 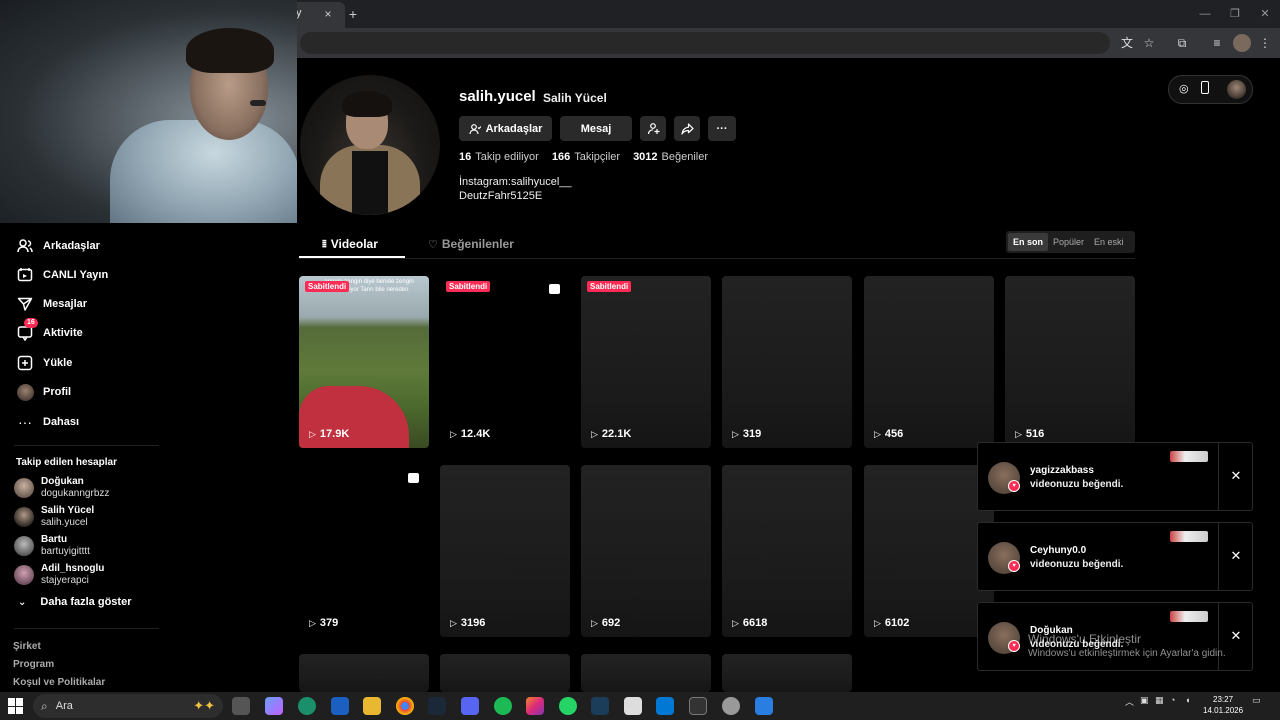 I want to click on close-window-icon: ✕, so click(x=1265, y=14).